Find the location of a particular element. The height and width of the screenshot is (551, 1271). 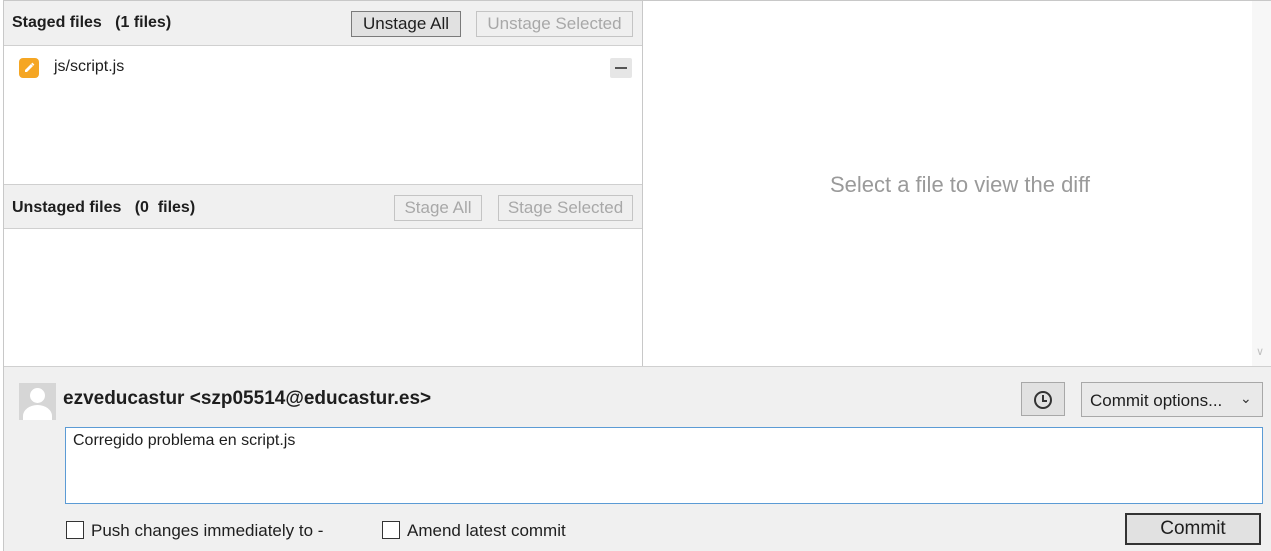

stage-all-button: Stage All is located at coordinates (438, 208).